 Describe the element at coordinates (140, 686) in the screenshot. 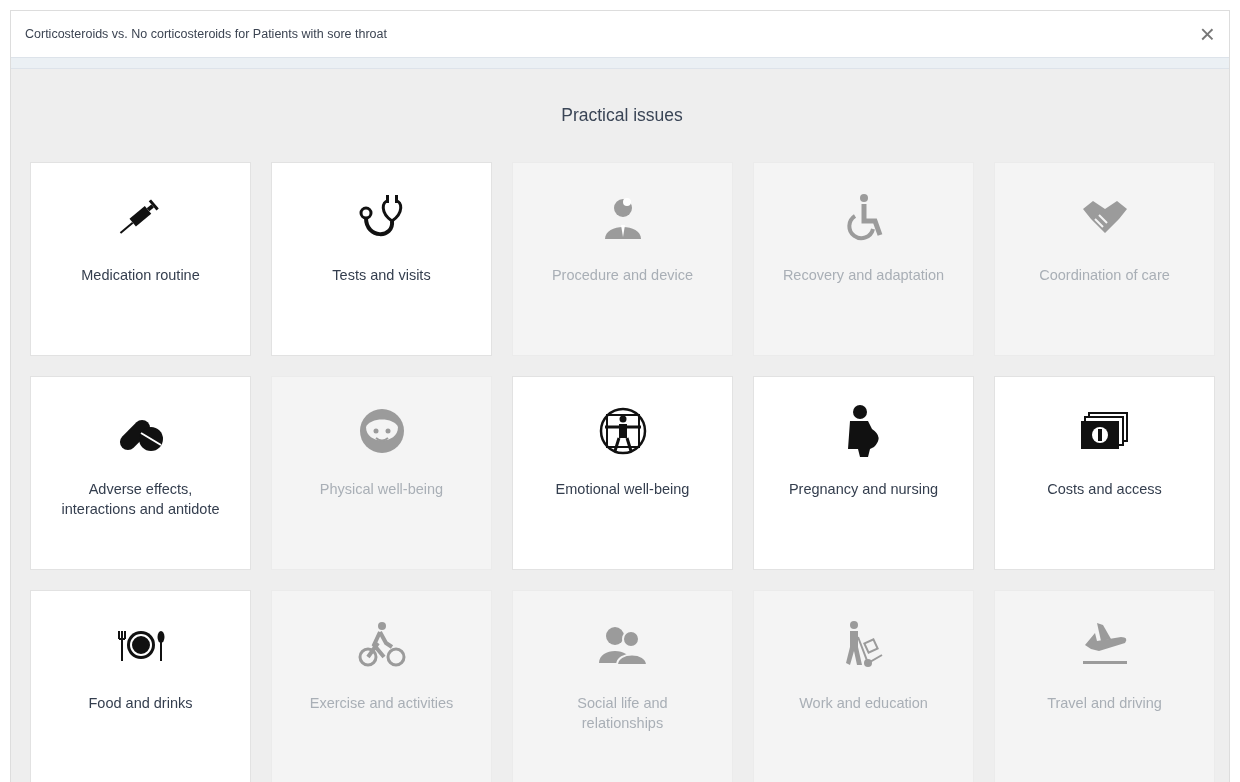

I see `issue-card: Food and drinks` at that location.